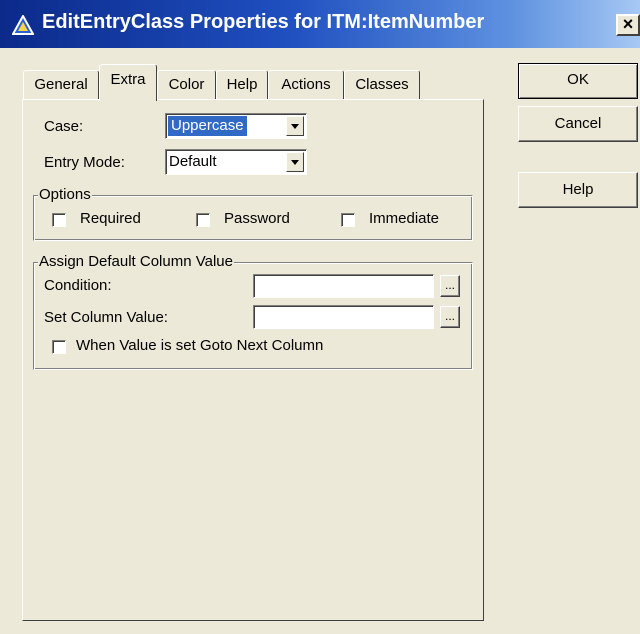 The width and height of the screenshot is (640, 634). I want to click on cancel-button: Cancel, so click(578, 124).